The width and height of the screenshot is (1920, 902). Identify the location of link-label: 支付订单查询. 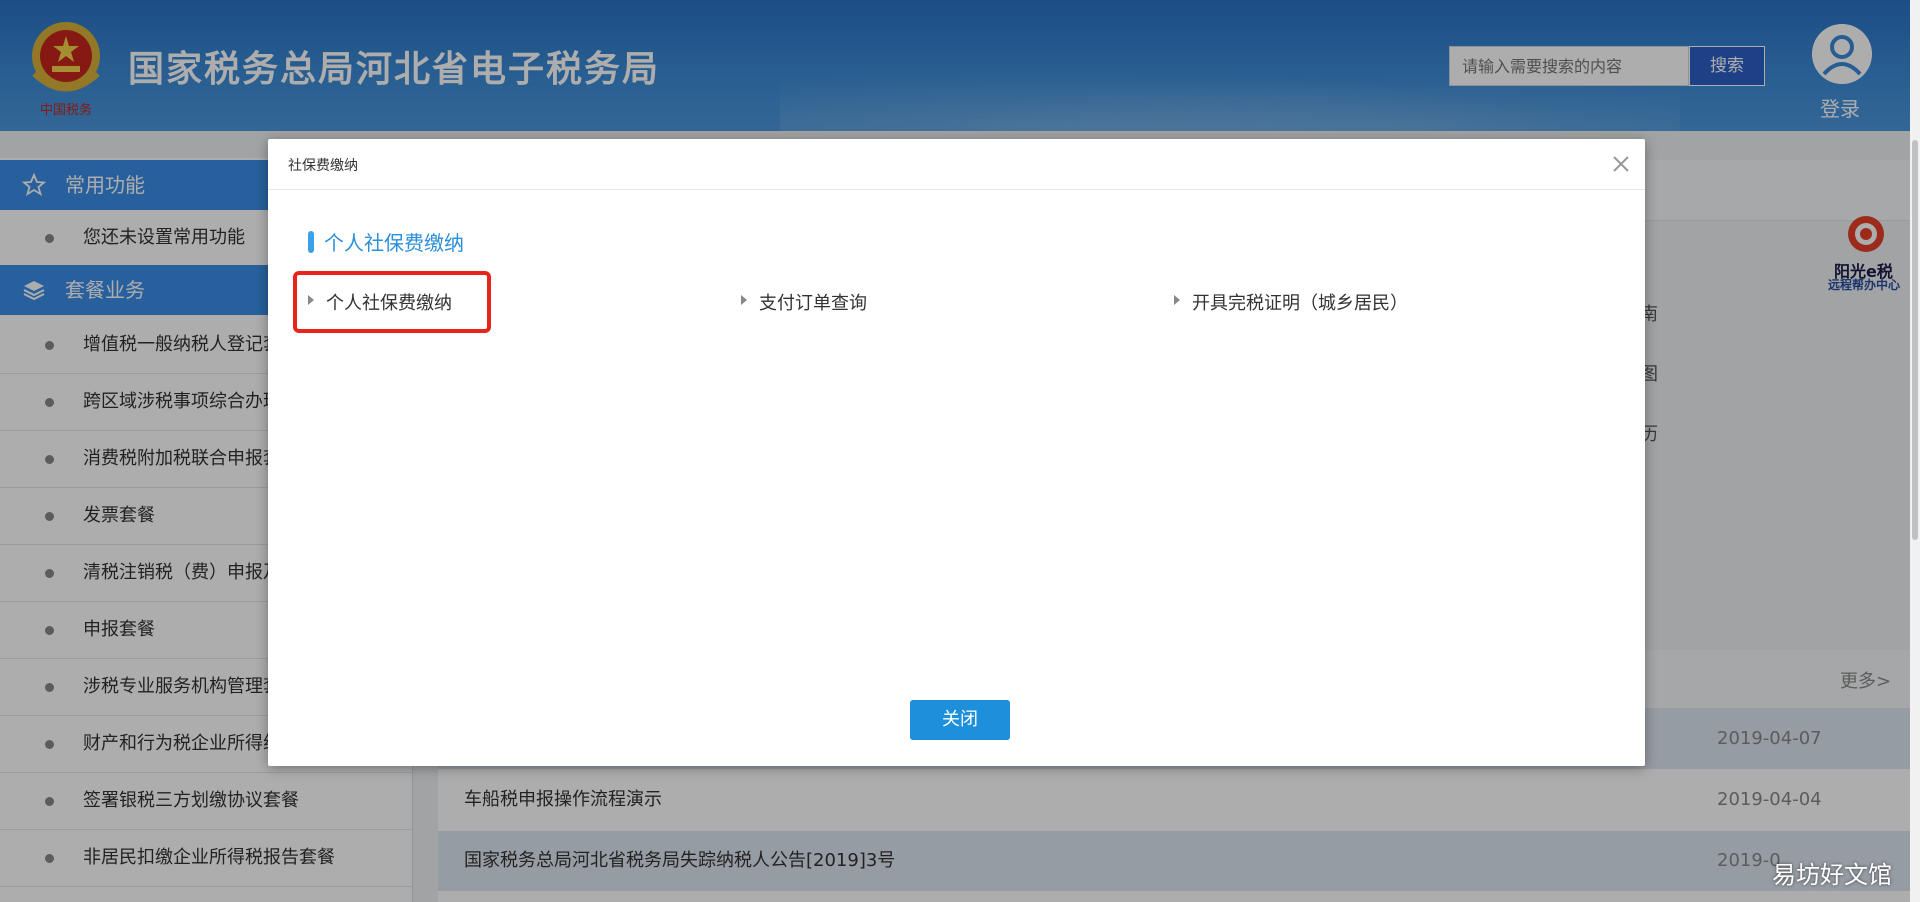
(813, 303).